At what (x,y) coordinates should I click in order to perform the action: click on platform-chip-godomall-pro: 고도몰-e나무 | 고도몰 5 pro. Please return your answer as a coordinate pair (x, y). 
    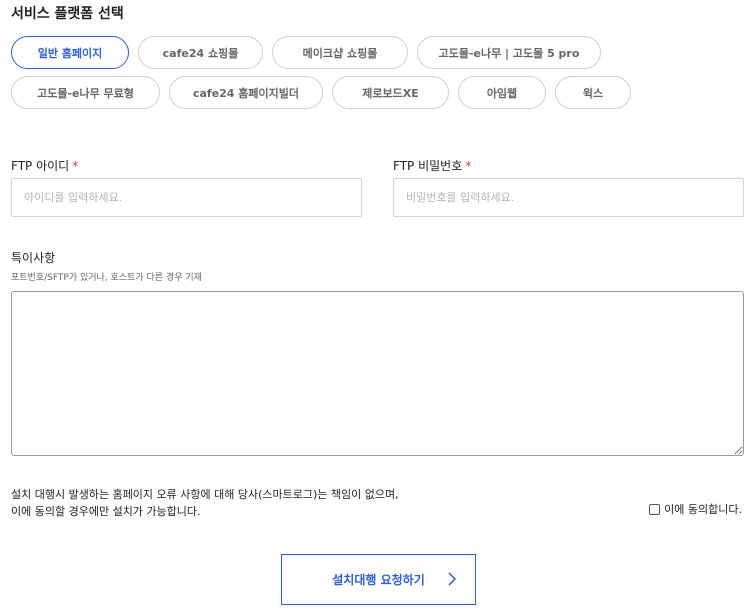
    Looking at the image, I should click on (509, 52).